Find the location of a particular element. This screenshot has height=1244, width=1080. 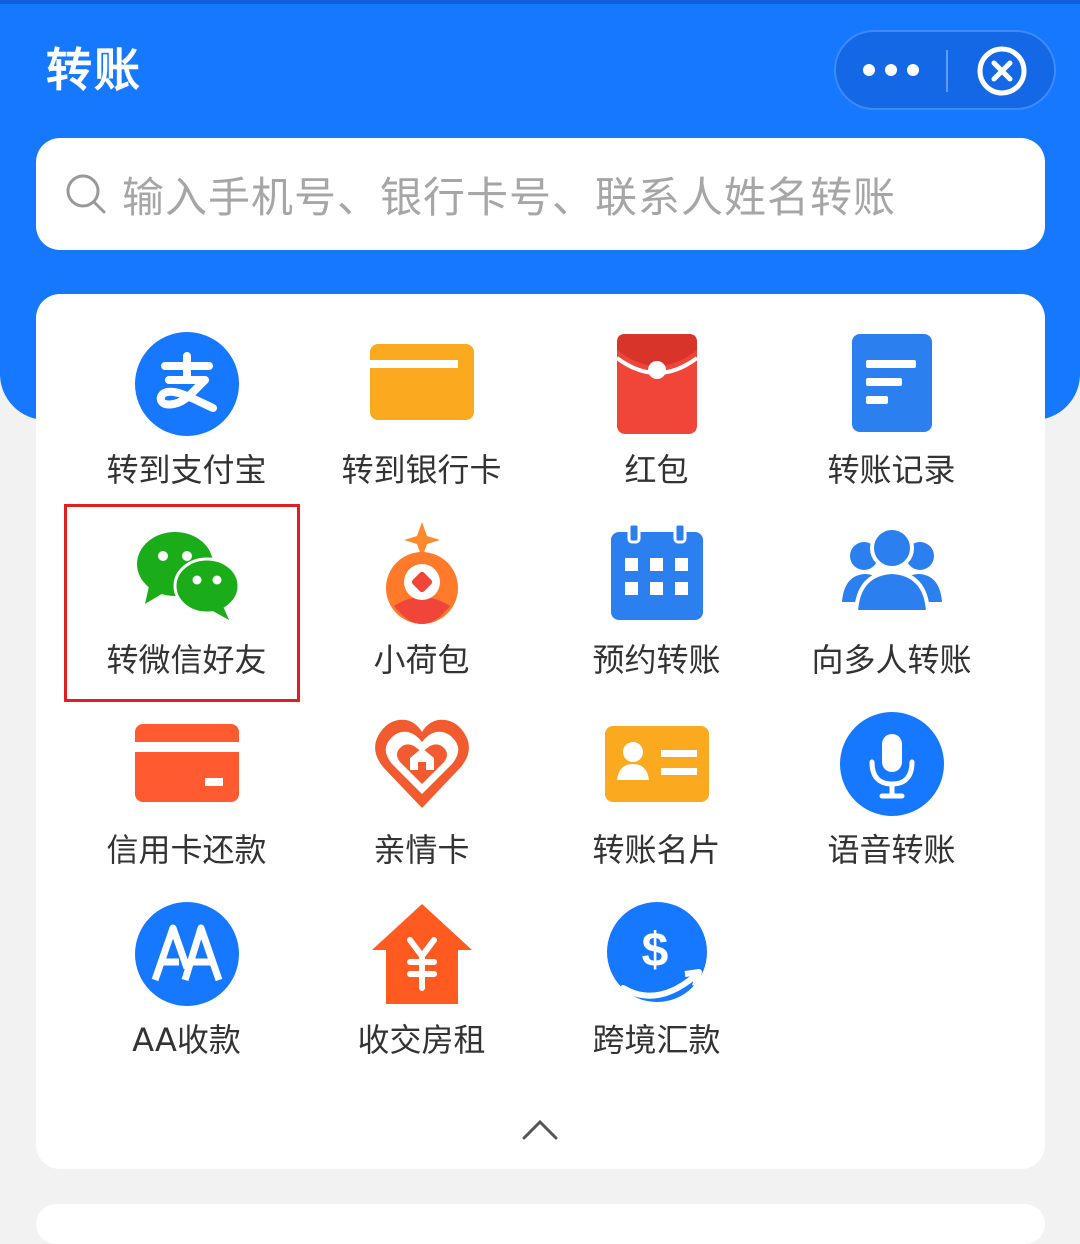

grid-item-credit-card: 信用卡还款 is located at coordinates (186, 799).